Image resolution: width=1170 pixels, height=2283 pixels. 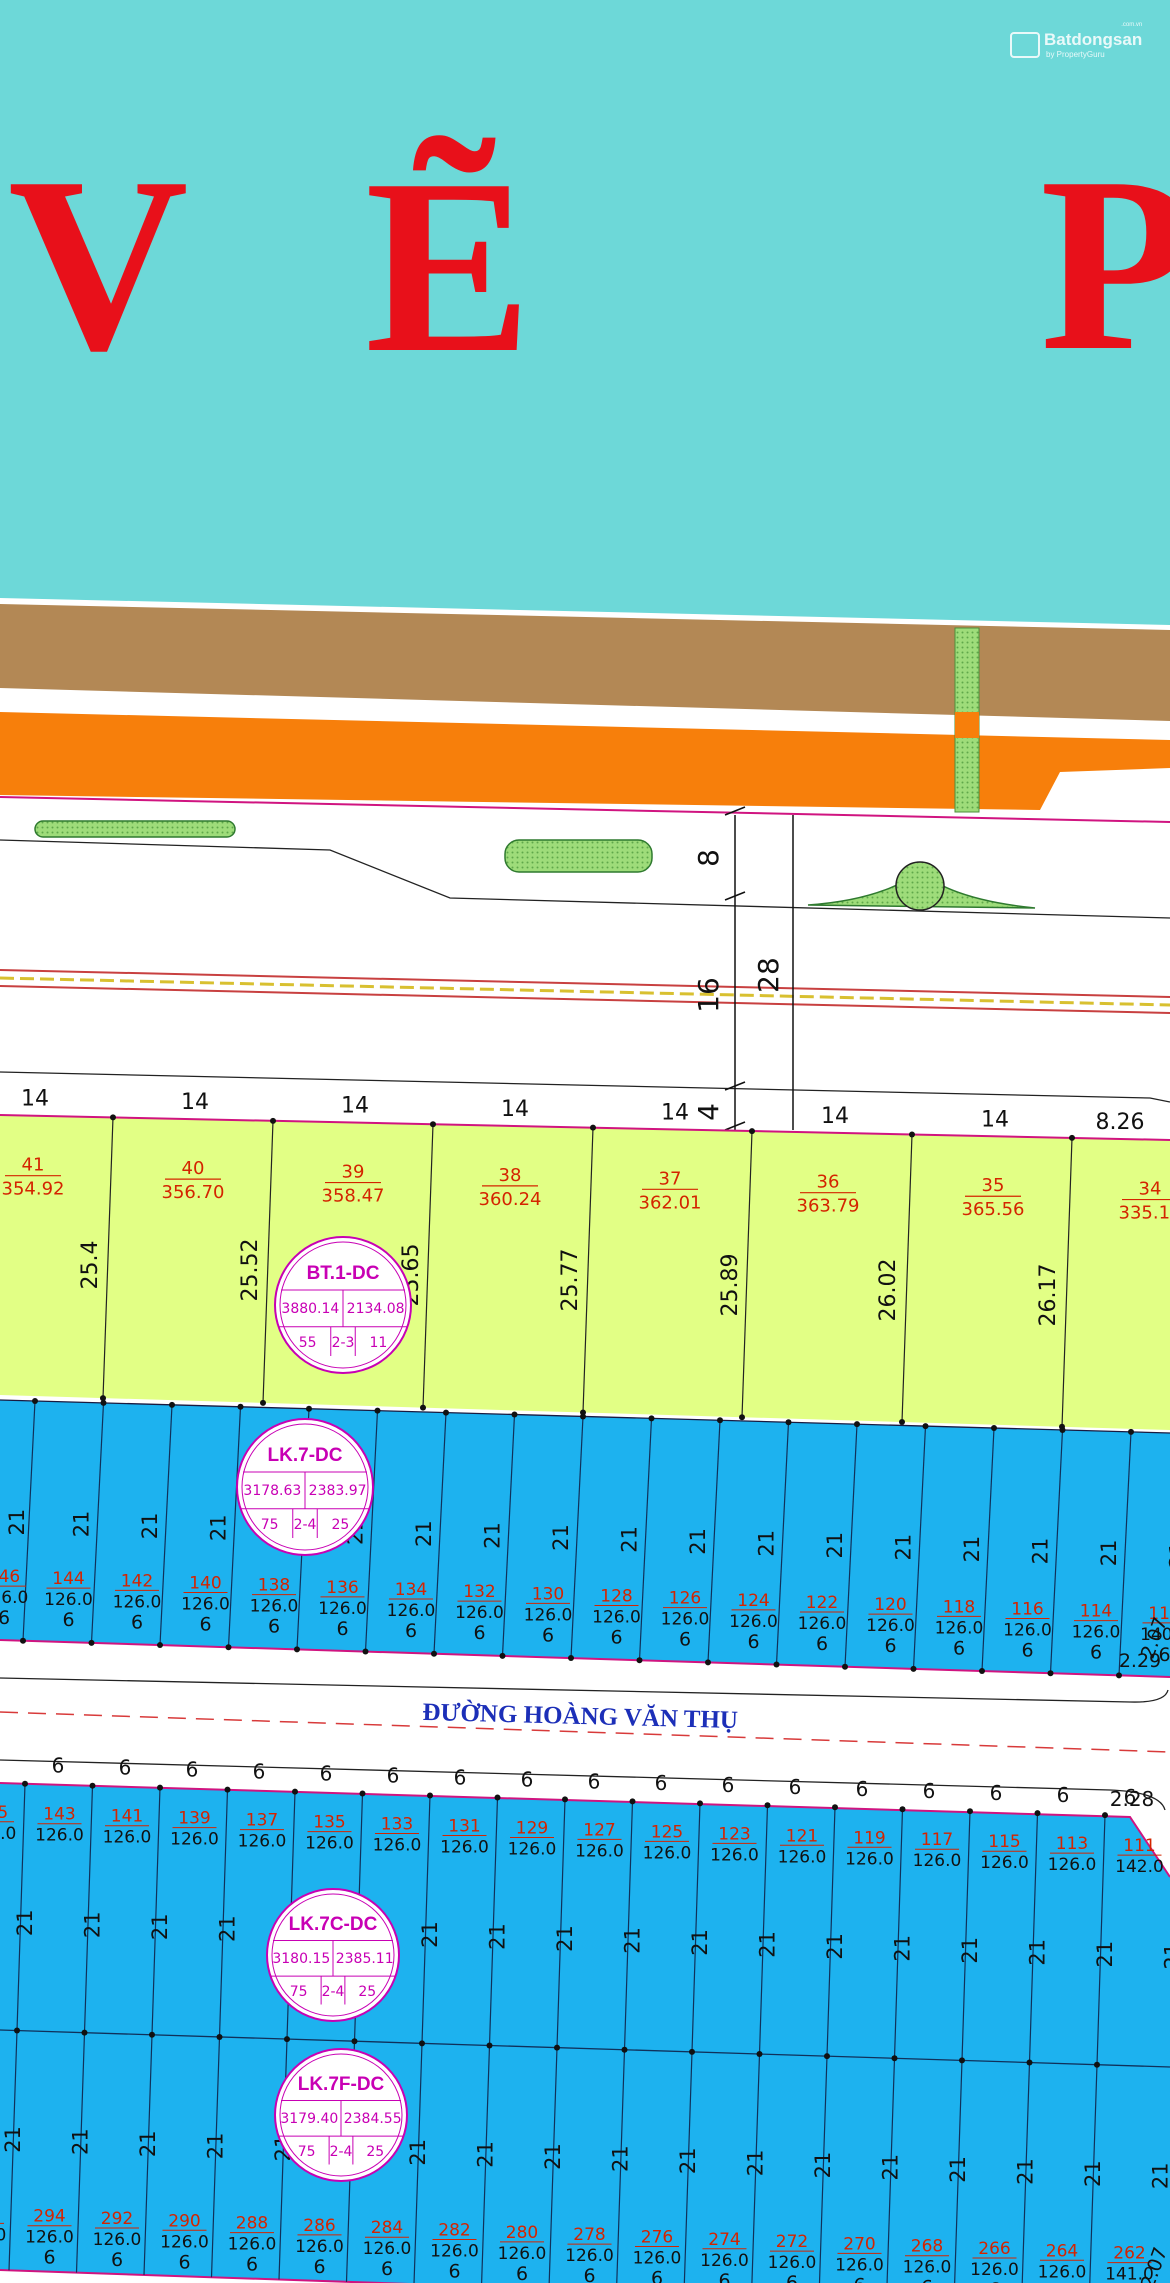 I want to click on lot-depth: 25.4, so click(x=90, y=1265).